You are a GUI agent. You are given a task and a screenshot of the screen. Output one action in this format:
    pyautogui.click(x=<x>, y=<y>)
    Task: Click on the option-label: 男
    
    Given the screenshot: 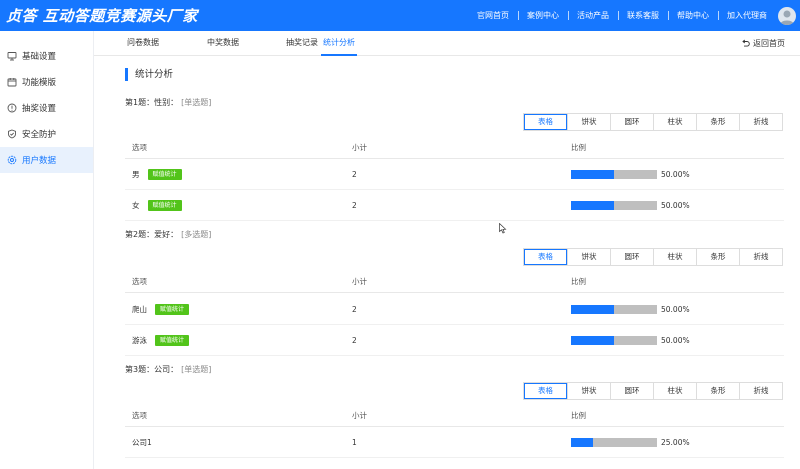 What is the action you would take?
    pyautogui.click(x=136, y=174)
    